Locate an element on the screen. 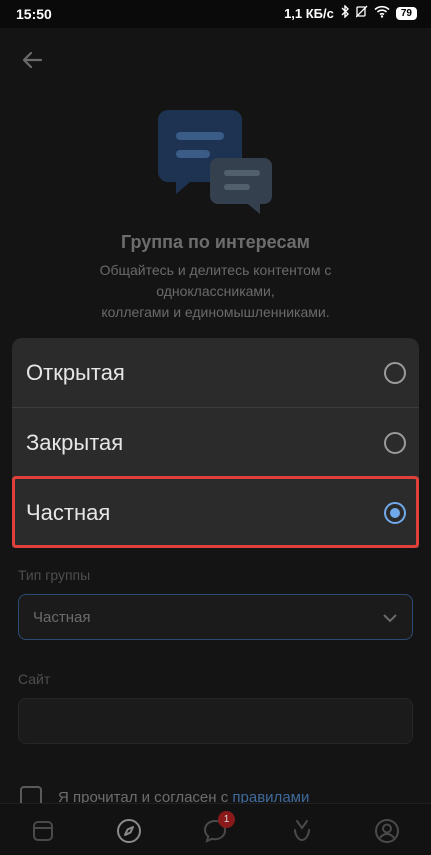 The image size is (431, 855). site-label: Сайт is located at coordinates (34, 679).